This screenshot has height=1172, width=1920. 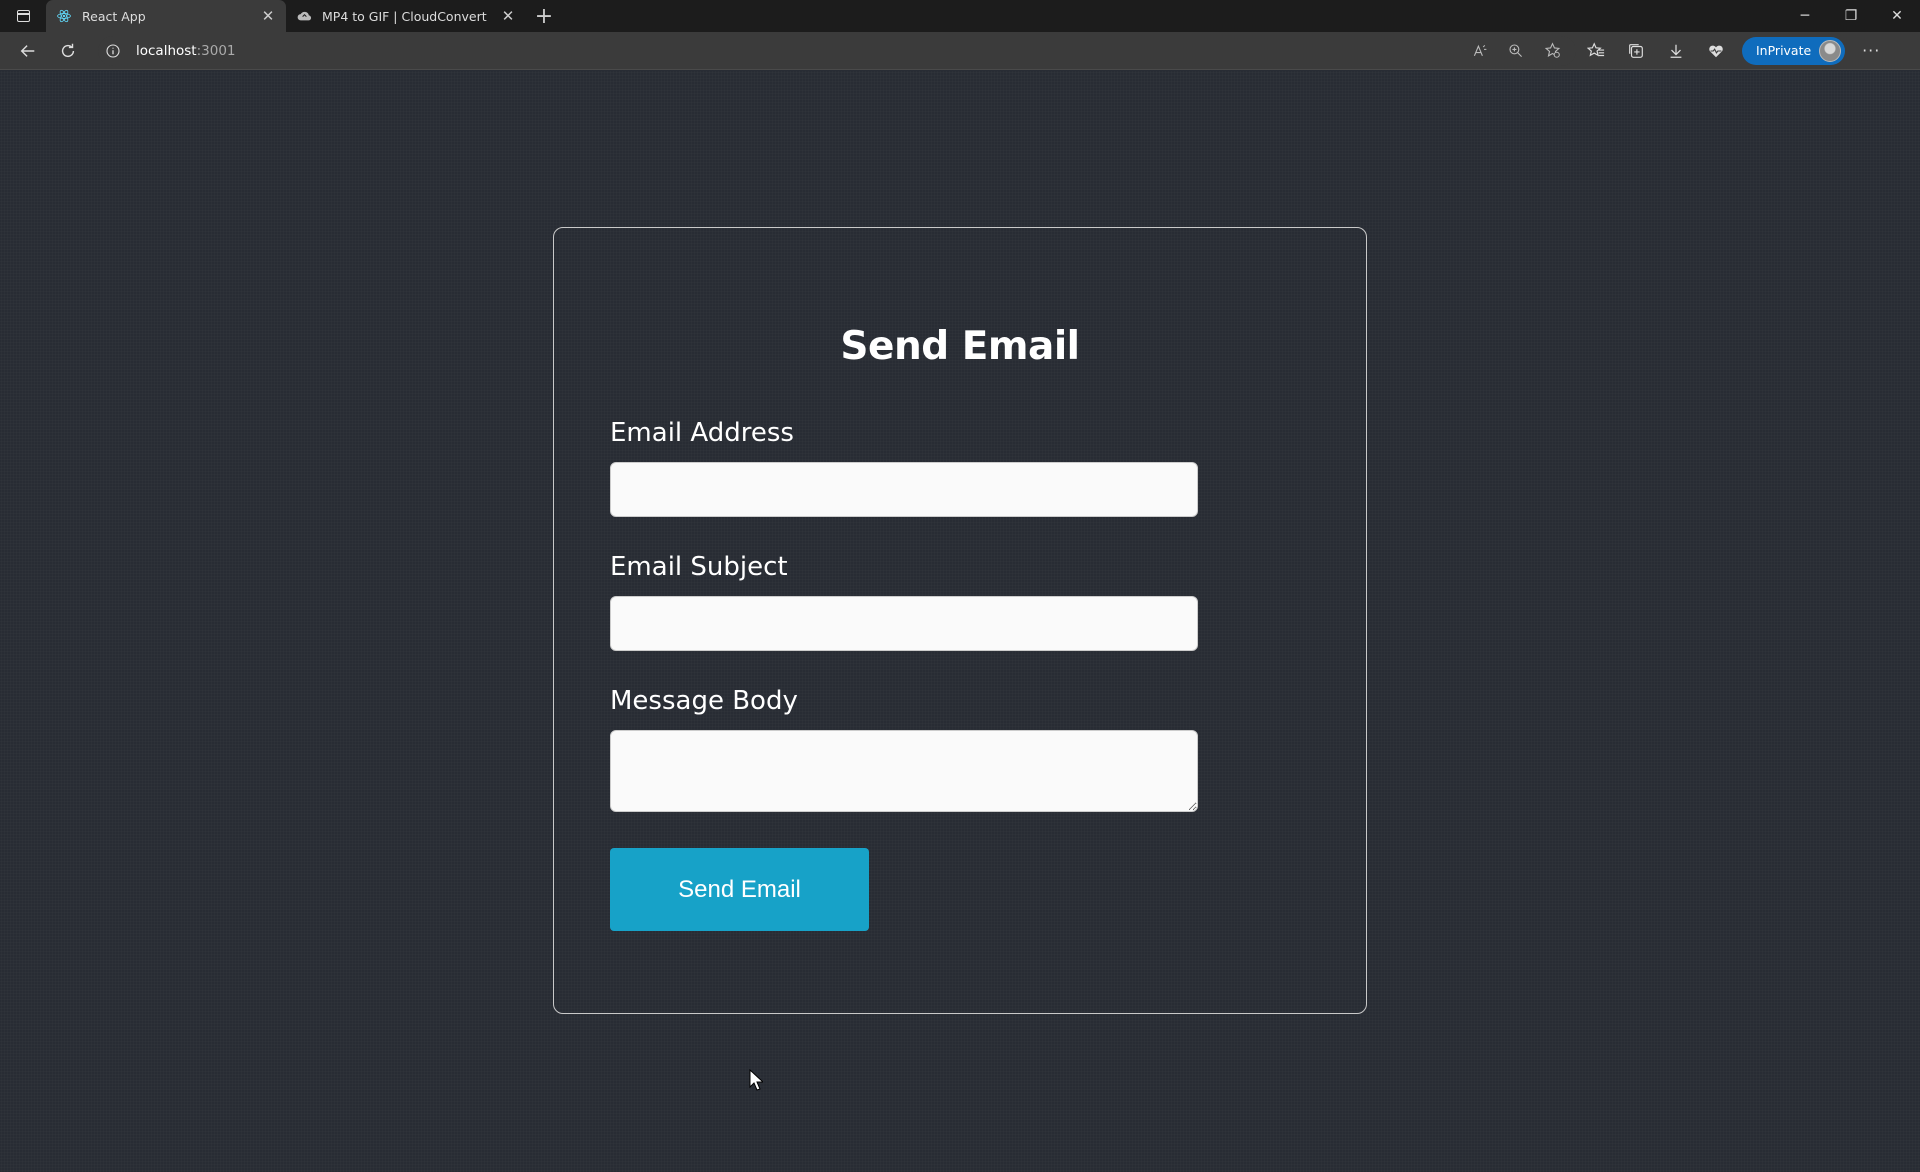 What do you see at coordinates (166, 16) in the screenshot?
I see `tab-react-app: React App ✕` at bounding box center [166, 16].